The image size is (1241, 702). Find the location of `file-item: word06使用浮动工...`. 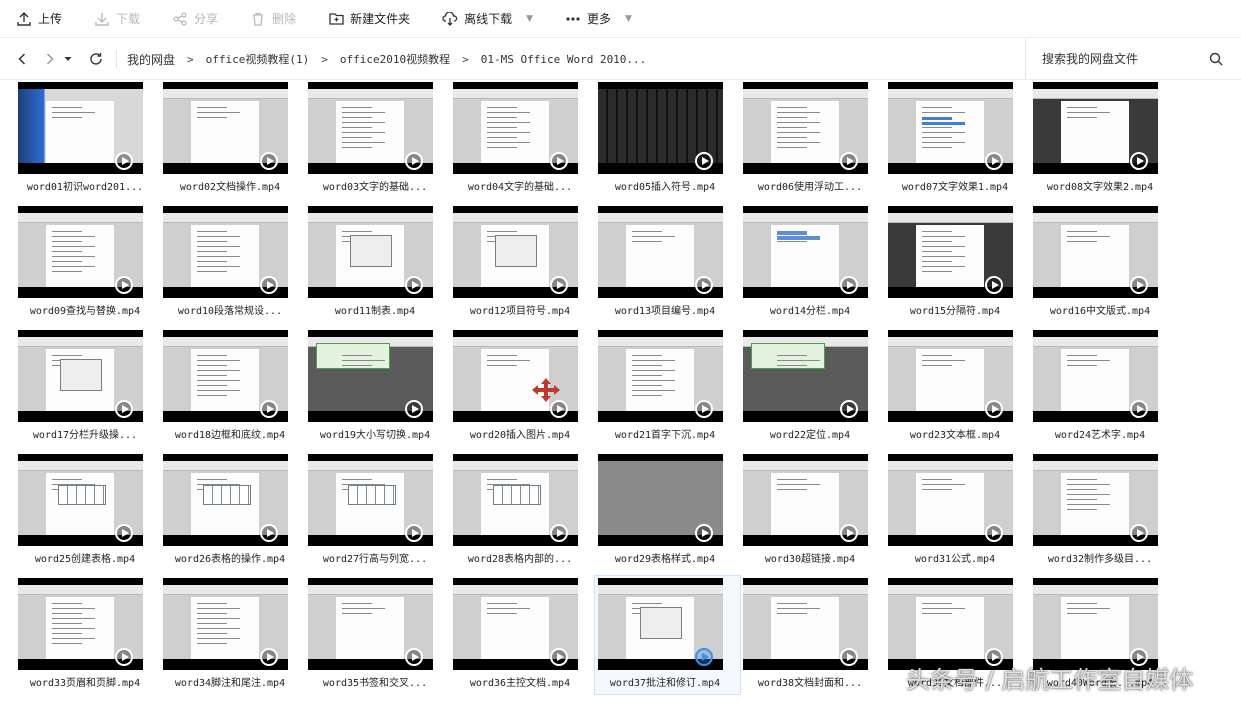

file-item: word06使用浮动工... is located at coordinates (812, 139).